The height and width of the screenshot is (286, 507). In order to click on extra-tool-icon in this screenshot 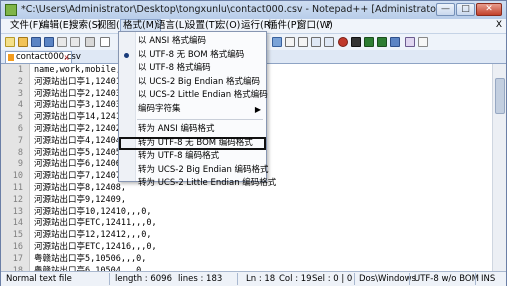, I will do `click(423, 42)`.